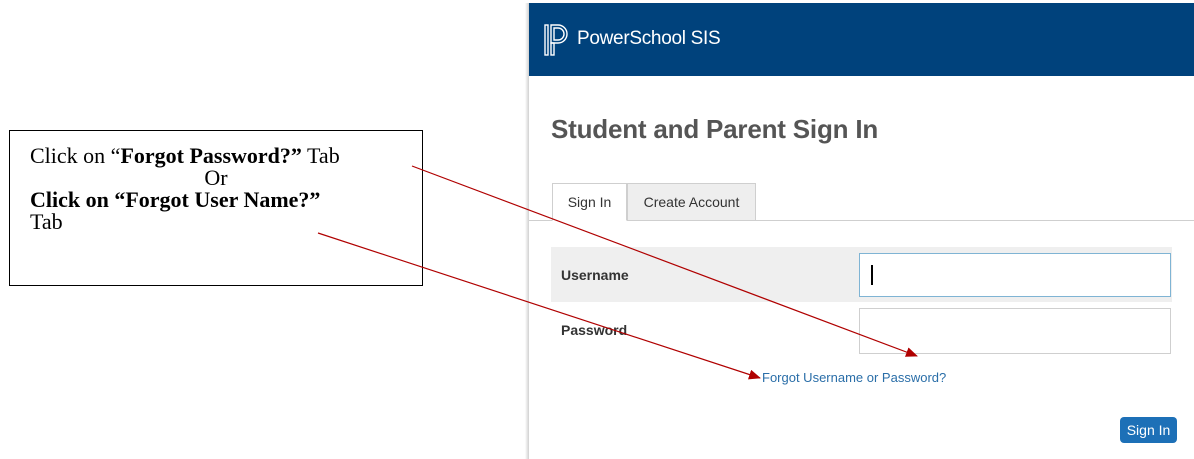 Image resolution: width=1194 pixels, height=459 pixels. I want to click on arrow-forgot-username, so click(539, 306).